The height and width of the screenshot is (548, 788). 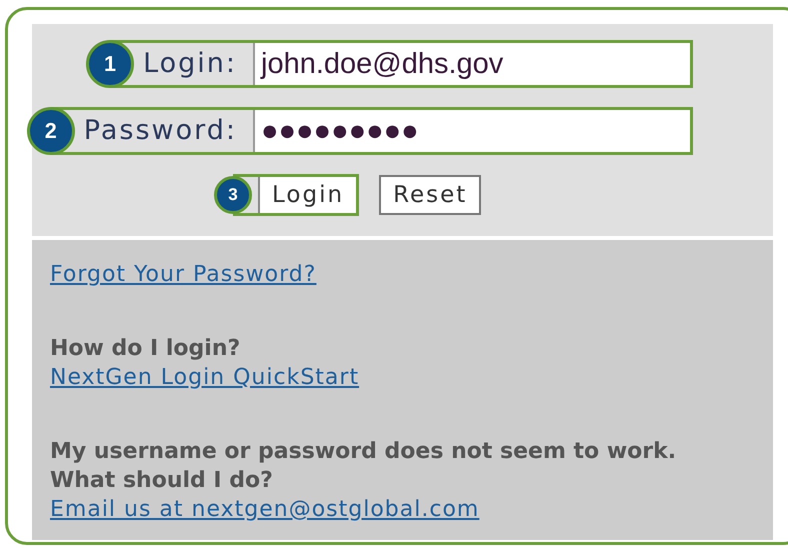 What do you see at coordinates (364, 466) in the screenshot?
I see `help-question: My username or password does not seem to work. What should I do?` at bounding box center [364, 466].